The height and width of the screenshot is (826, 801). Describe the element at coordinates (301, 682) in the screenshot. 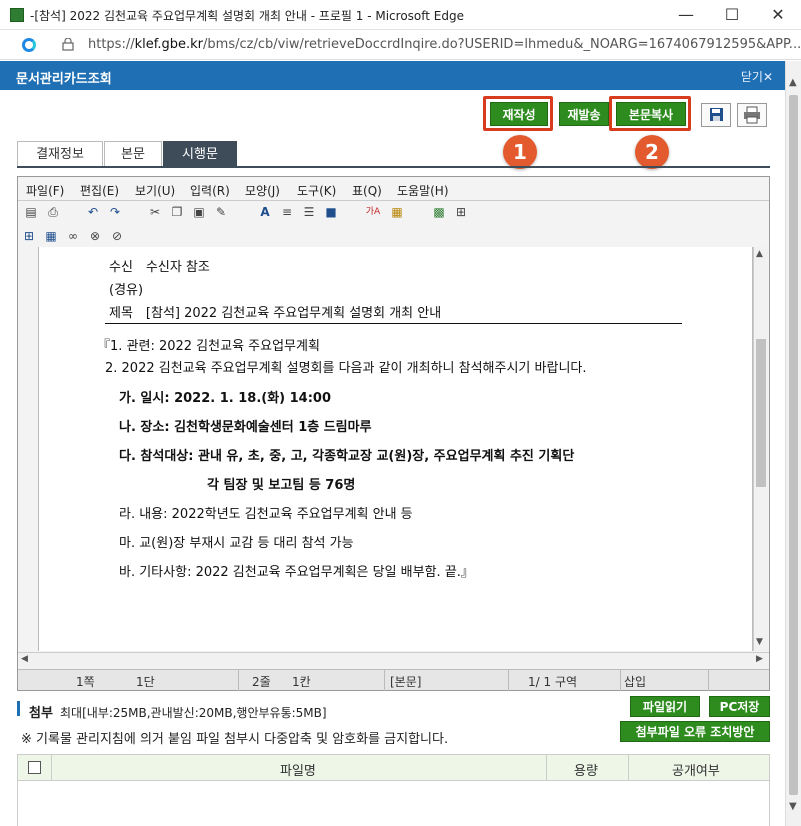

I see `status-column: 1칸` at that location.